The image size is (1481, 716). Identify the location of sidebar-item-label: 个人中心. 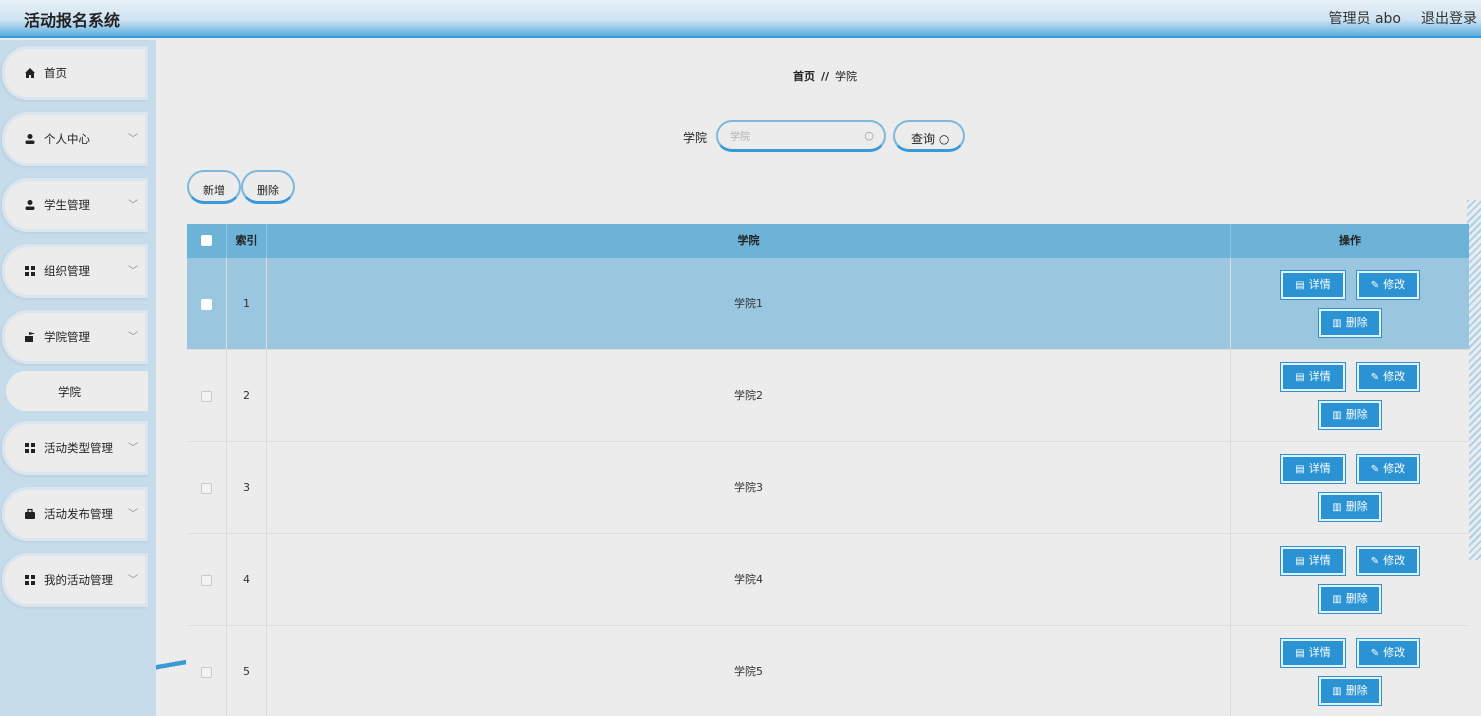
(67, 139).